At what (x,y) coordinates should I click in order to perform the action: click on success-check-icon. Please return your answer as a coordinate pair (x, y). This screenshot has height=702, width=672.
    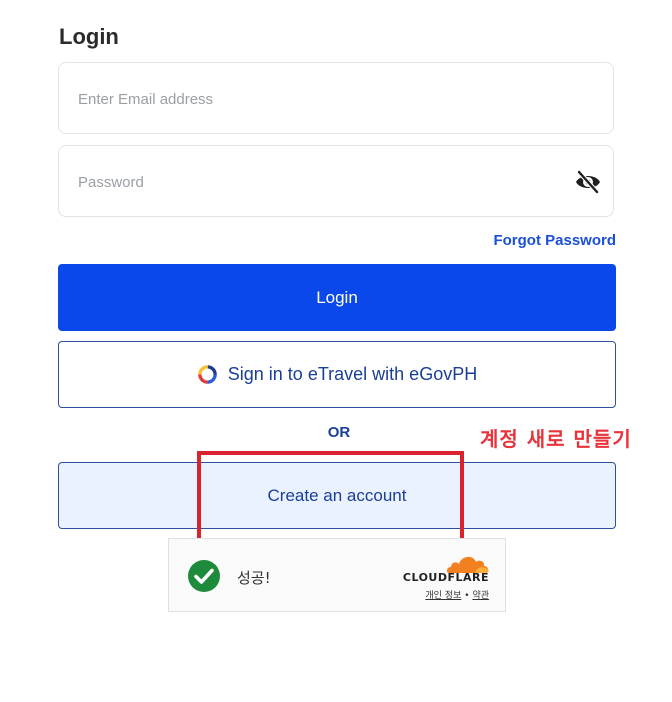
    Looking at the image, I should click on (204, 576).